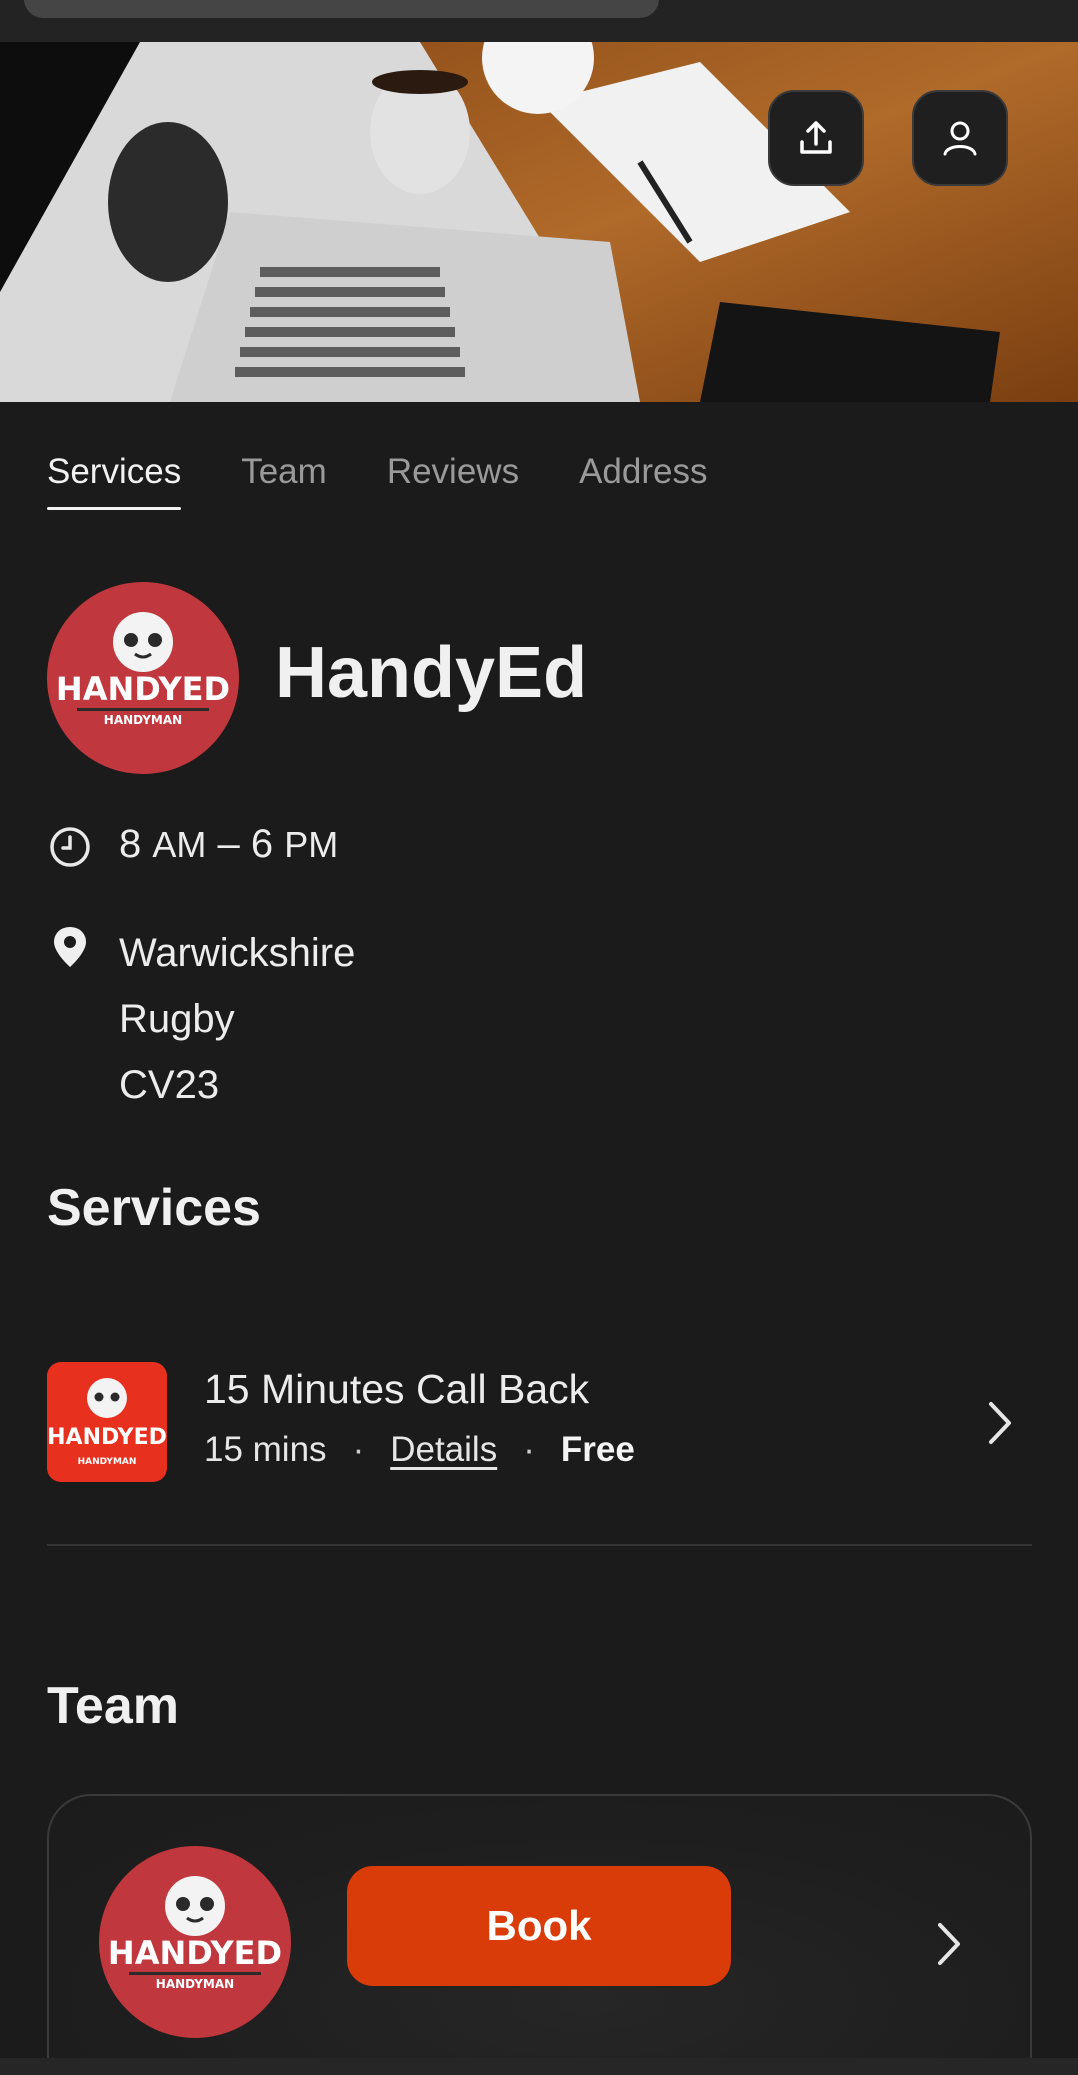 Image resolution: width=1078 pixels, height=2075 pixels. I want to click on service-price: Free, so click(597, 1449).